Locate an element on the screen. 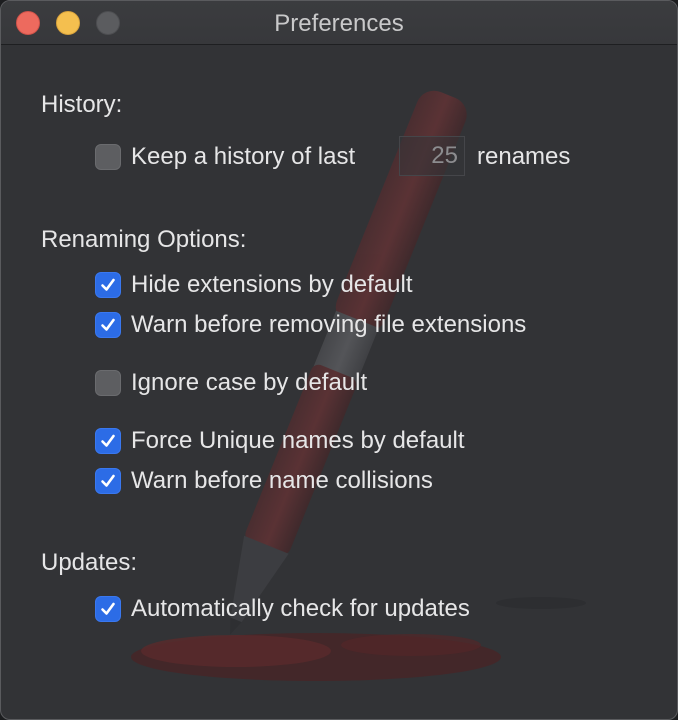 This screenshot has height=720, width=678. force-unique-names-option: Force Unique names by default is located at coordinates (280, 441).